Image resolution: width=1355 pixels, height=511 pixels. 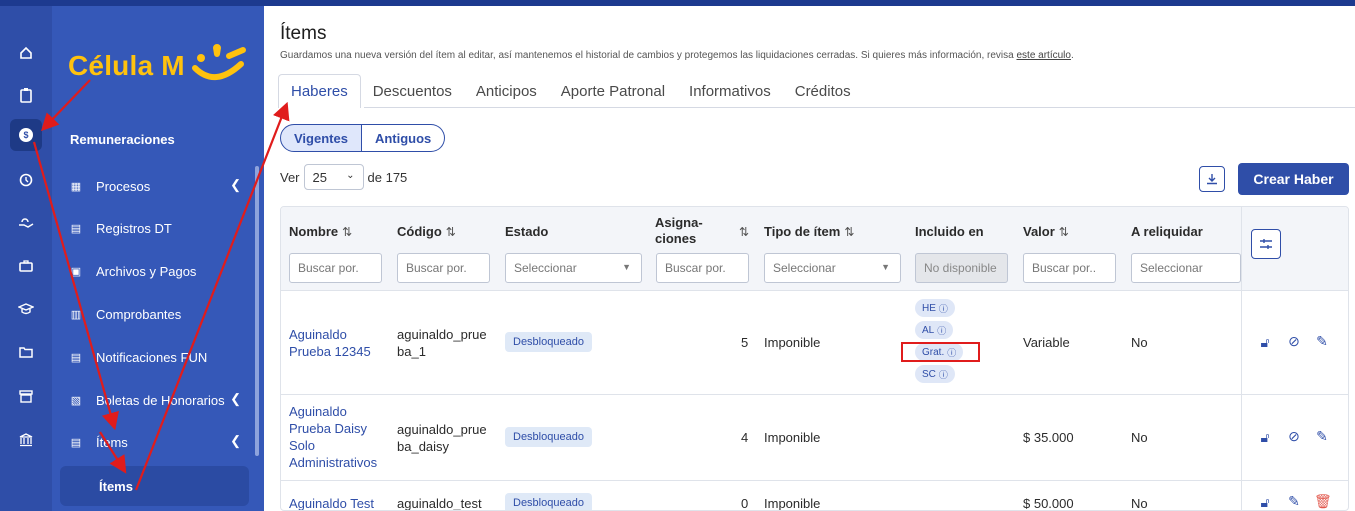 What do you see at coordinates (320, 231) in the screenshot?
I see `header-nombre: Nombre ⇅` at bounding box center [320, 231].